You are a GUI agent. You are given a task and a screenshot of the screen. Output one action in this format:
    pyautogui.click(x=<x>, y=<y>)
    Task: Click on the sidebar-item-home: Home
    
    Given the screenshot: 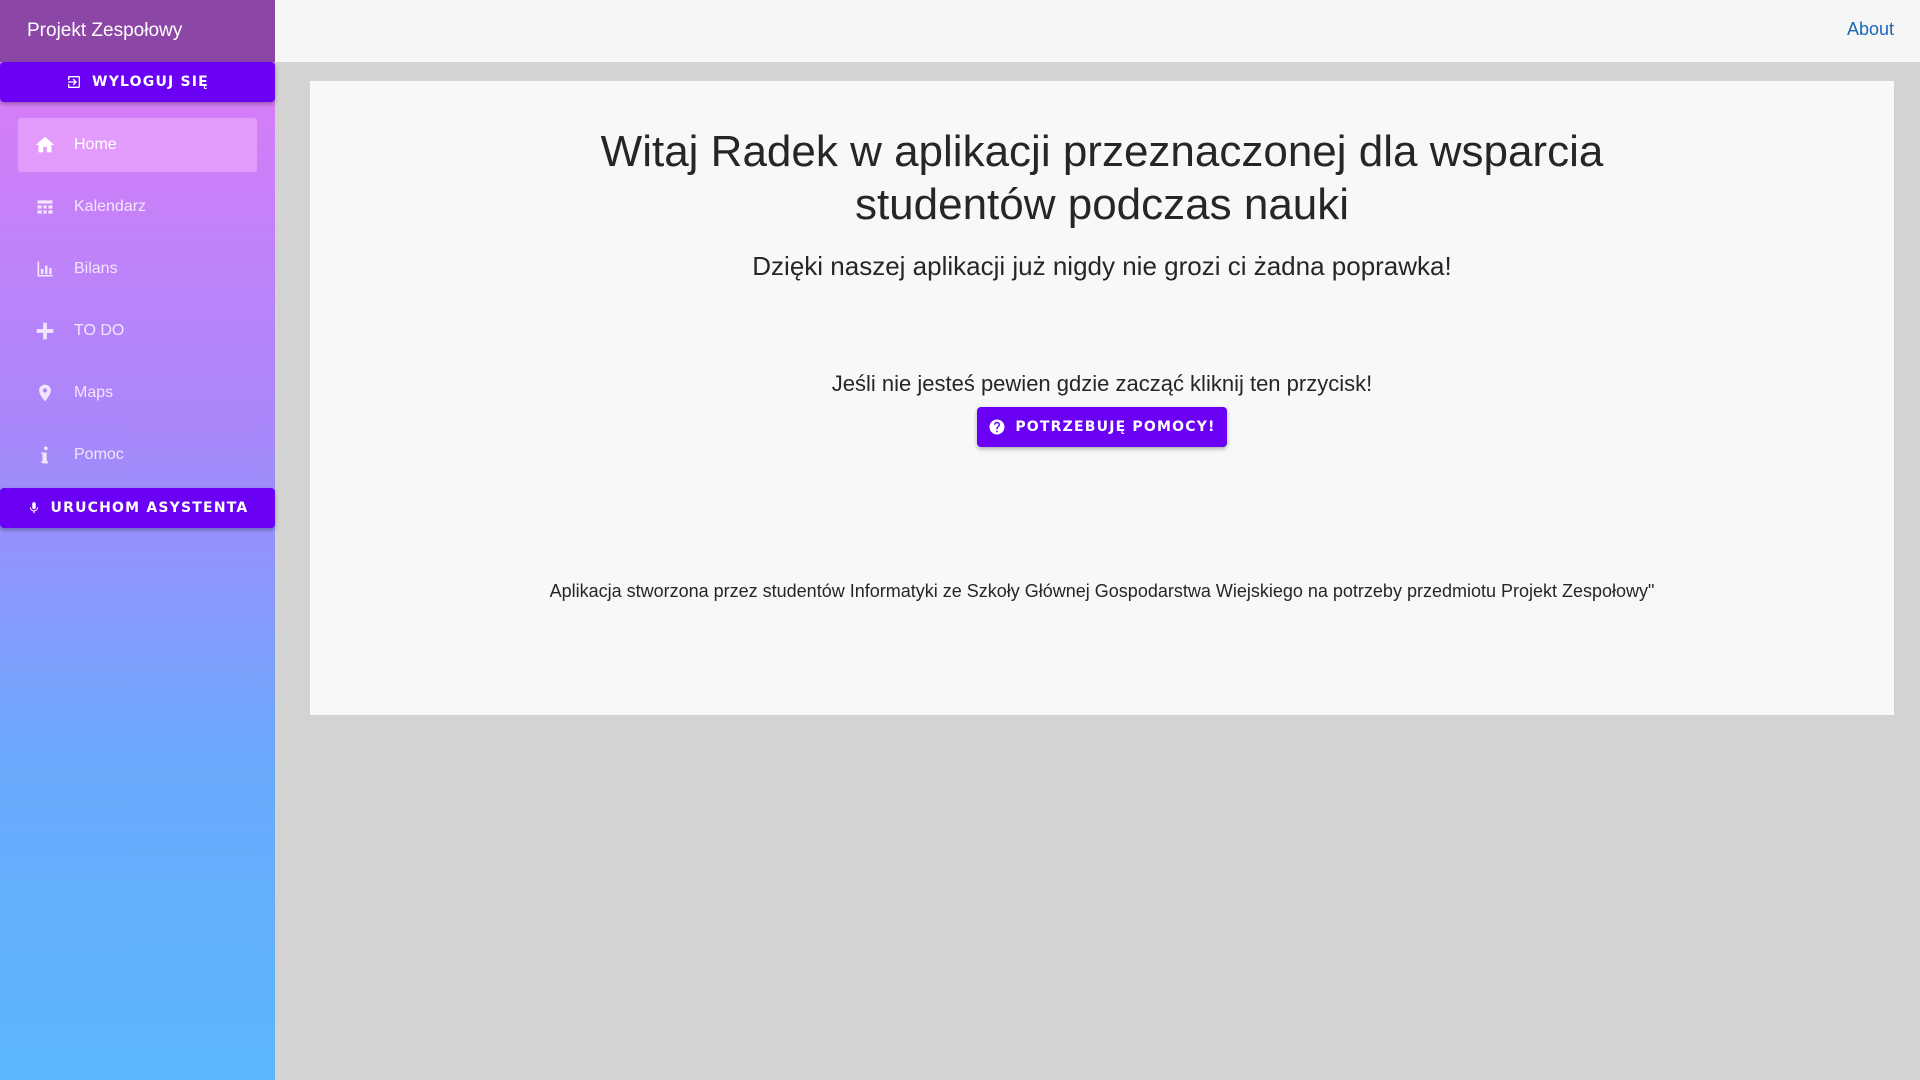 What is the action you would take?
    pyautogui.click(x=137, y=145)
    